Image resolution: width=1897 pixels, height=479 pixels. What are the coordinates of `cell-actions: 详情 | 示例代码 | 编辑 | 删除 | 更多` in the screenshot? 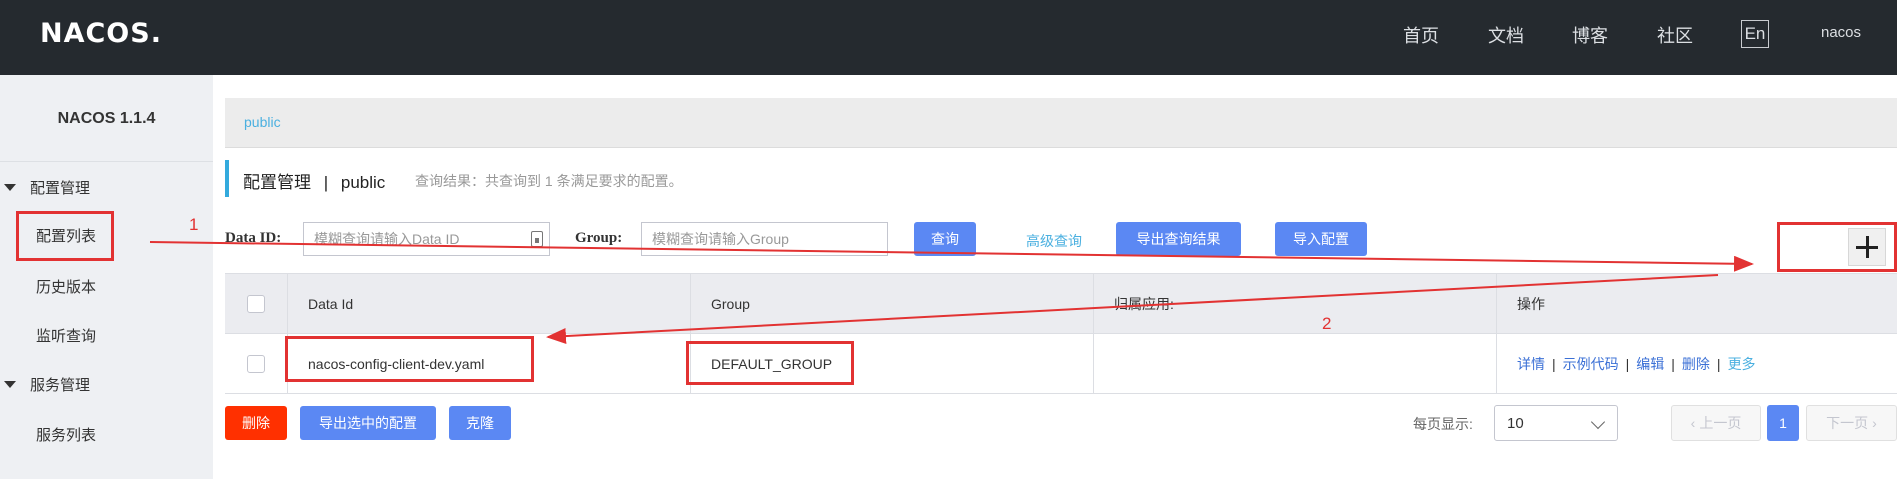 It's located at (1636, 364).